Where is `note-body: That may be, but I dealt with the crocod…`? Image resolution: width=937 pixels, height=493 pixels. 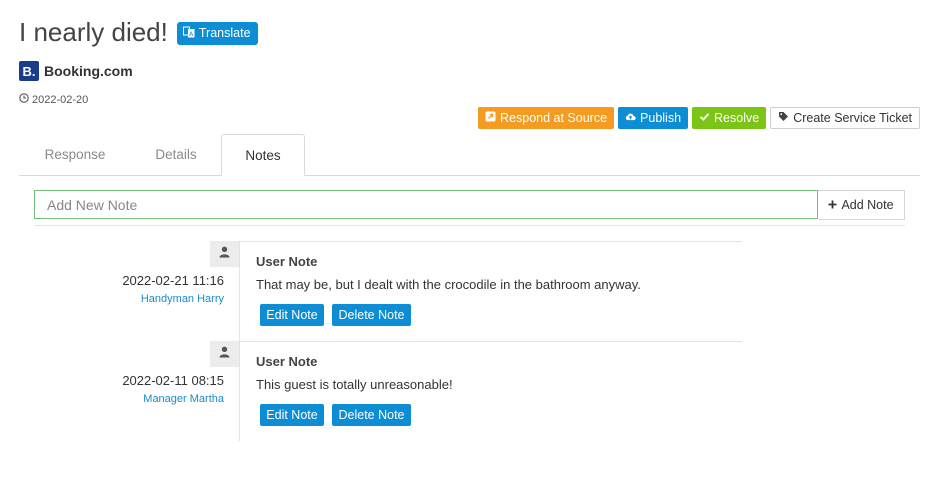 note-body: That may be, but I dealt with the crocod… is located at coordinates (448, 284).